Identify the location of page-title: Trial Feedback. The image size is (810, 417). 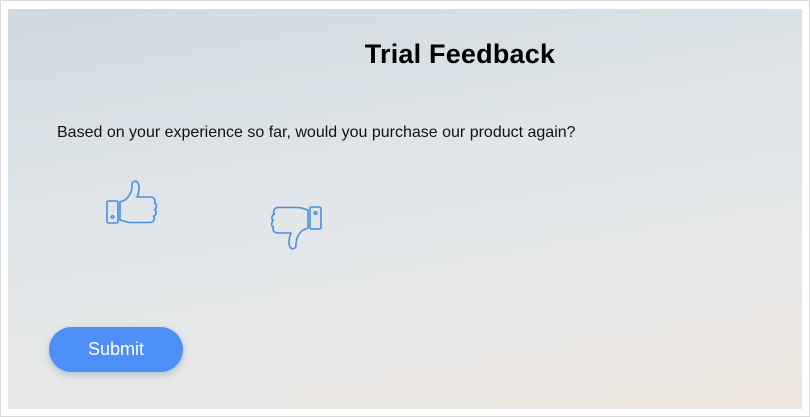
(460, 54).